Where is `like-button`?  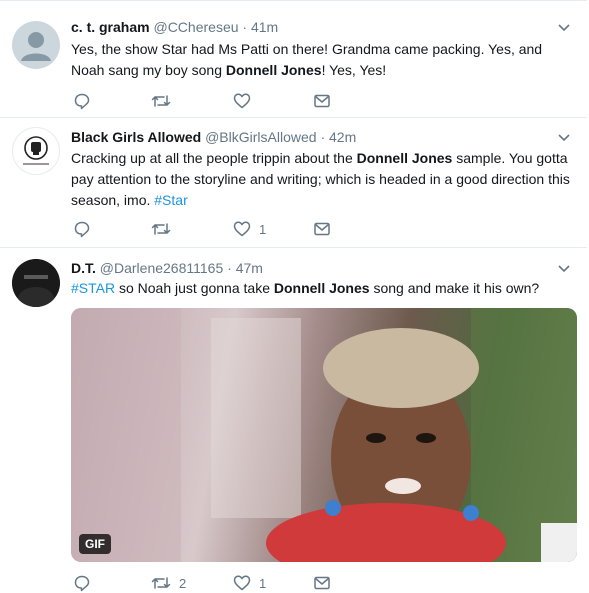 like-button is located at coordinates (246, 101).